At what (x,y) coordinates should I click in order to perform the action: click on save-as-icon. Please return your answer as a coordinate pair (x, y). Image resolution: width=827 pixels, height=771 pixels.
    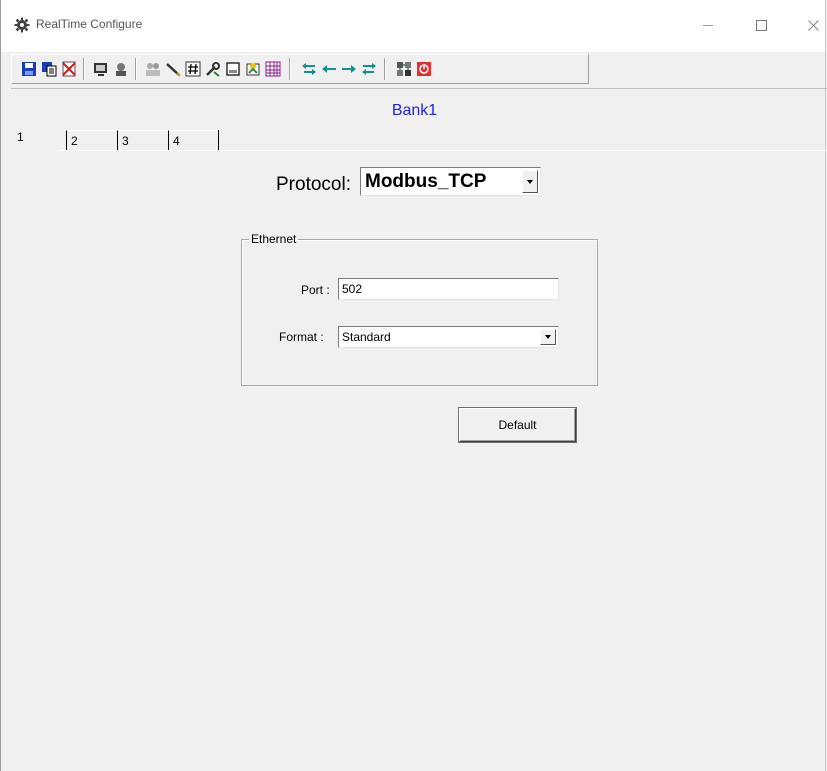
    Looking at the image, I should click on (49, 69).